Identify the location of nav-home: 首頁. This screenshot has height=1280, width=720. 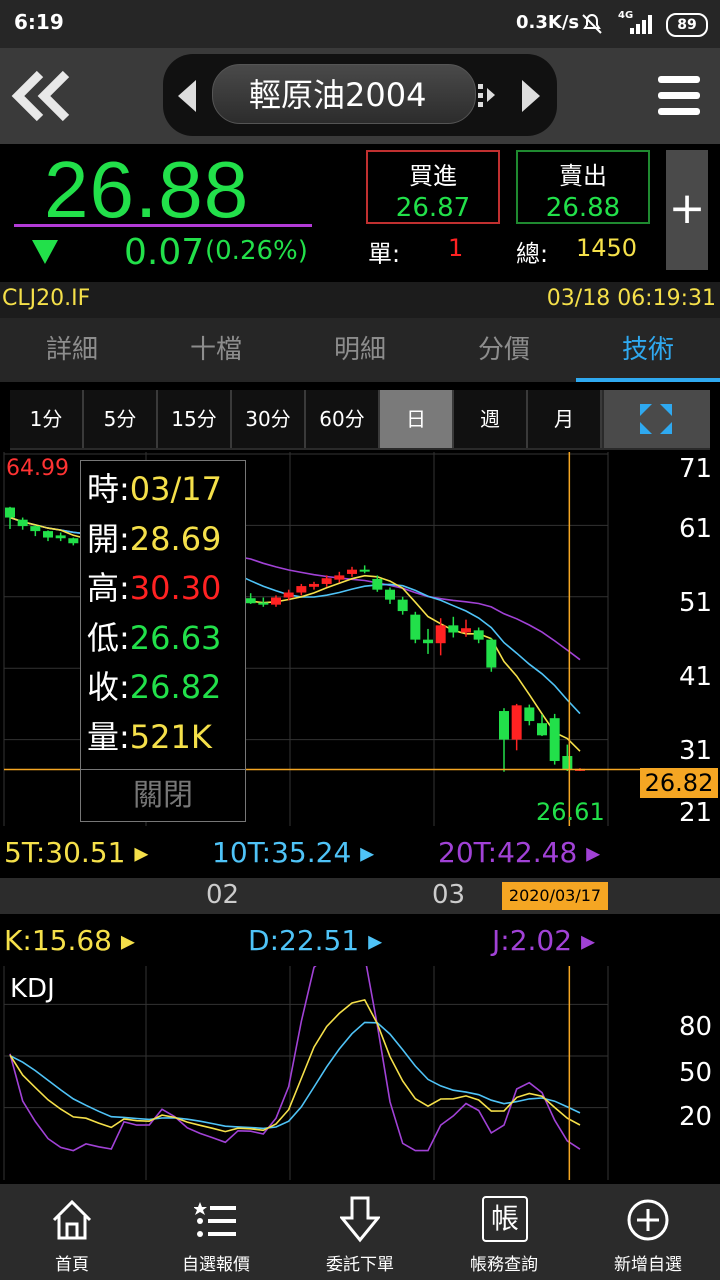
(72, 1232).